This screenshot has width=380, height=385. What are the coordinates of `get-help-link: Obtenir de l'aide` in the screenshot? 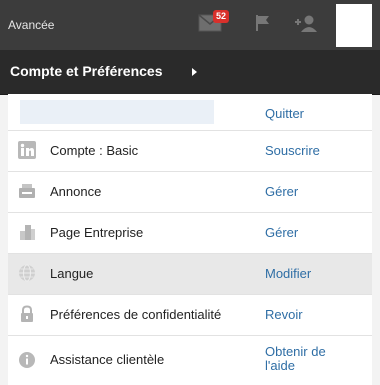 It's located at (310, 359).